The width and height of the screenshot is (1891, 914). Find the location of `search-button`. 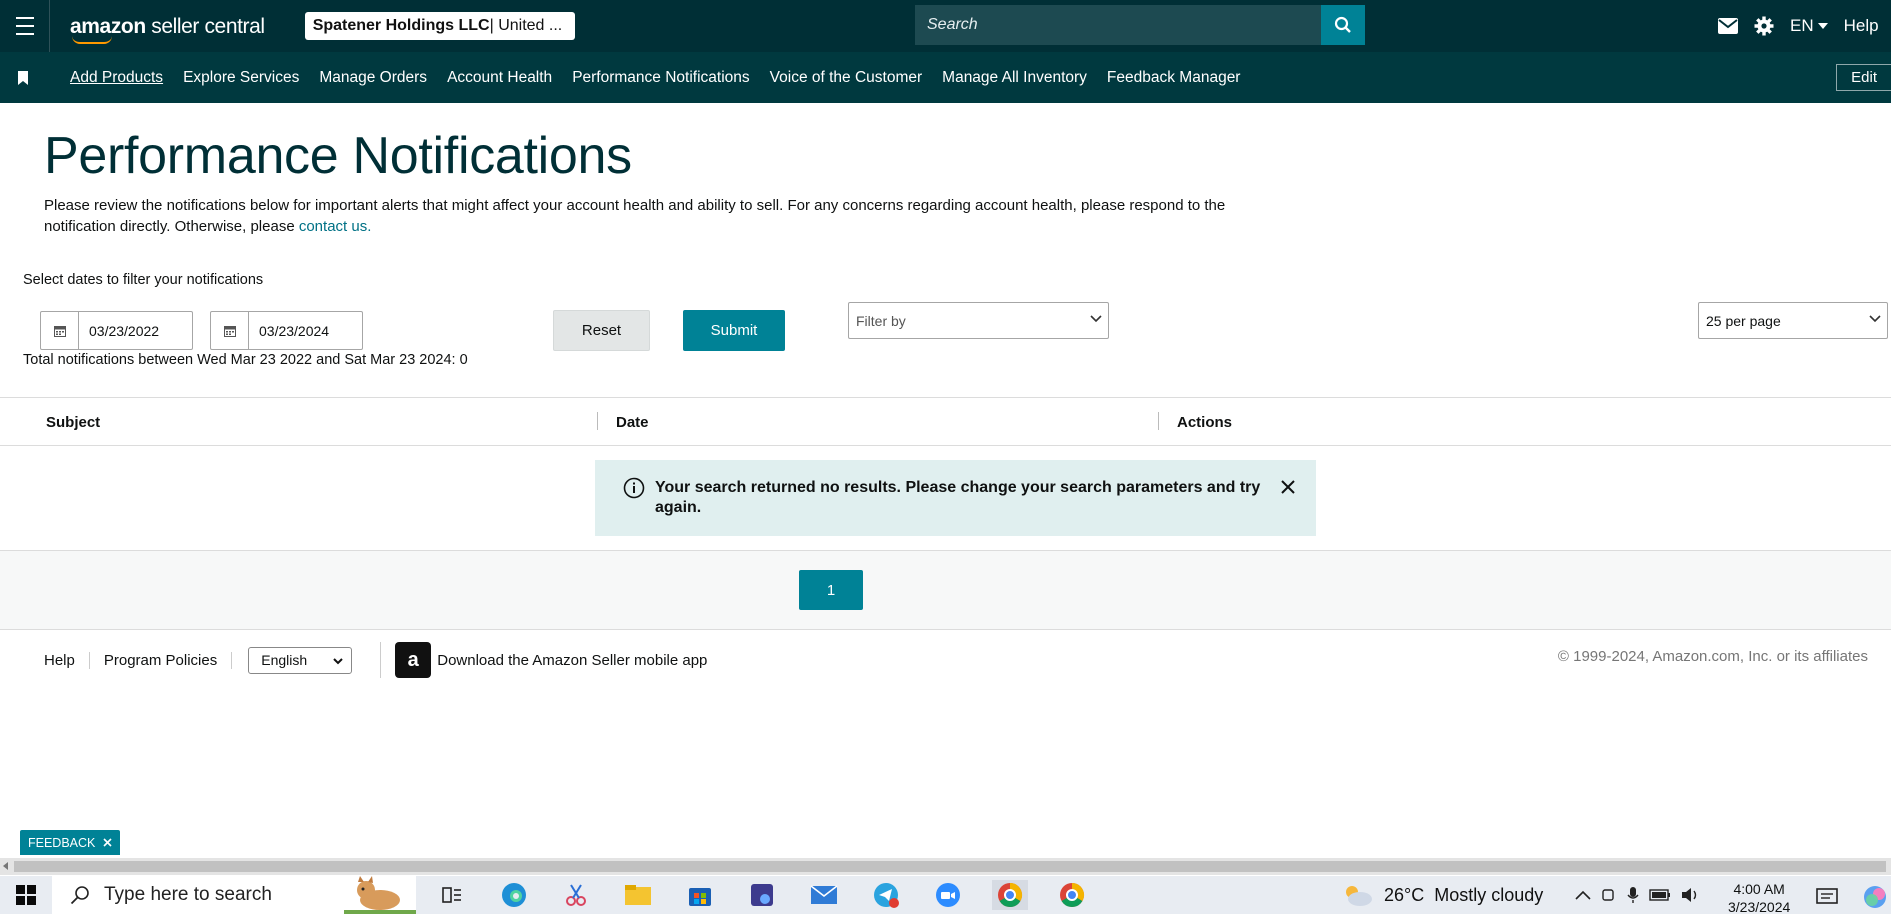

search-button is located at coordinates (1343, 25).